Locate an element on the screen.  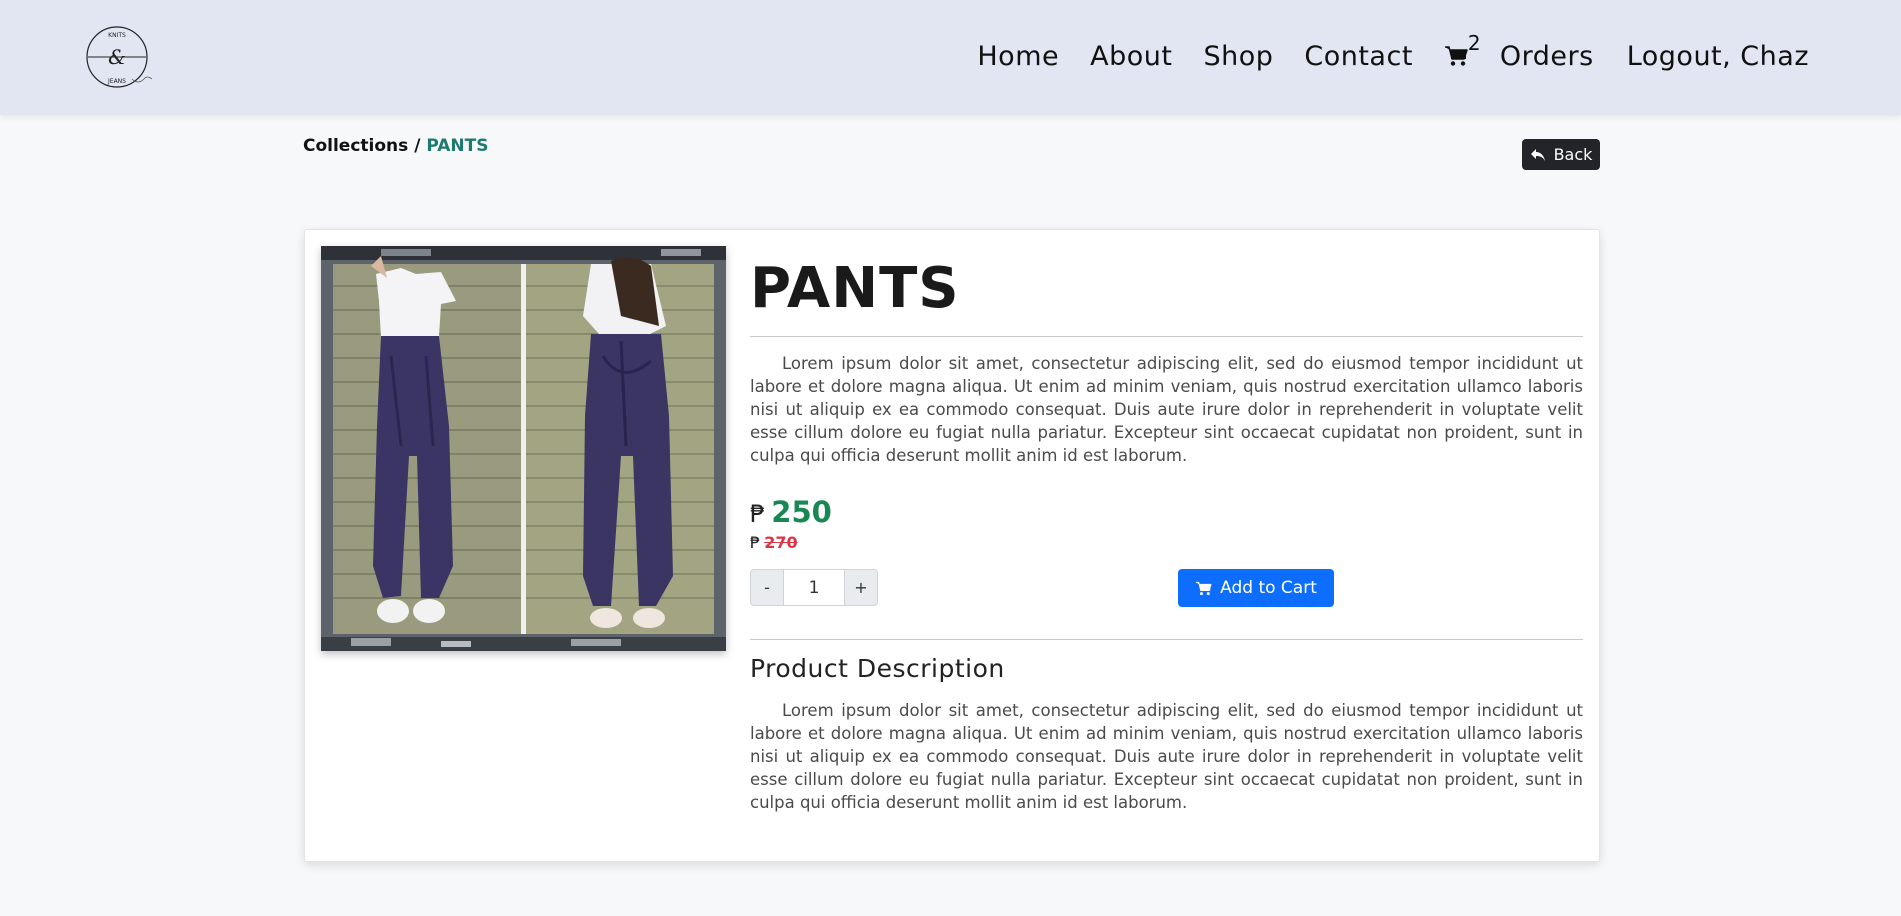
price: ₱ 250 is located at coordinates (791, 512).